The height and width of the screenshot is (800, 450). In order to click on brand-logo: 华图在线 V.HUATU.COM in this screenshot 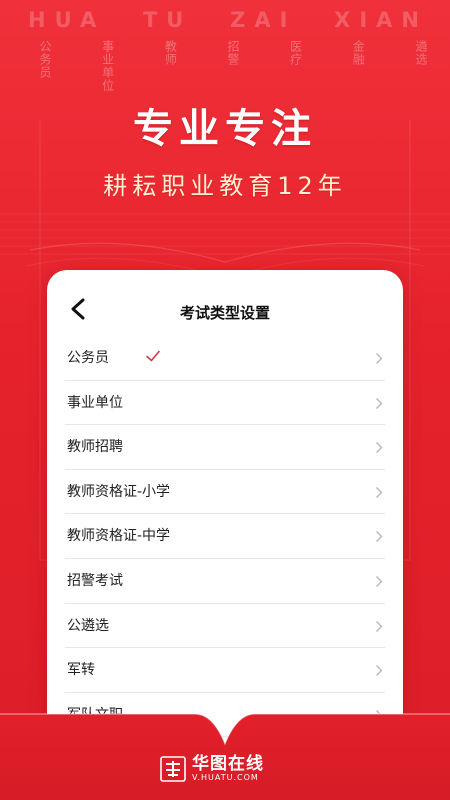, I will do `click(230, 769)`.